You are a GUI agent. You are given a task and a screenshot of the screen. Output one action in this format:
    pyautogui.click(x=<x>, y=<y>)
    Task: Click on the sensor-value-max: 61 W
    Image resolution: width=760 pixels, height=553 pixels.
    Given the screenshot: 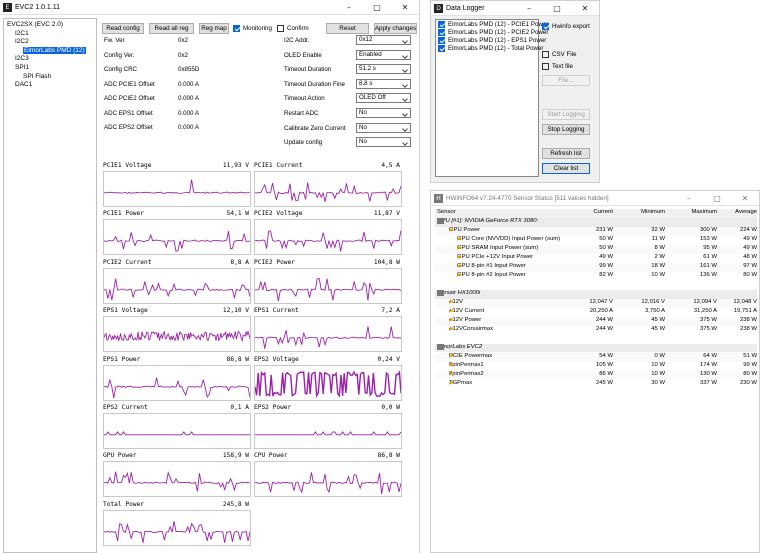 What is the action you would take?
    pyautogui.click(x=710, y=257)
    